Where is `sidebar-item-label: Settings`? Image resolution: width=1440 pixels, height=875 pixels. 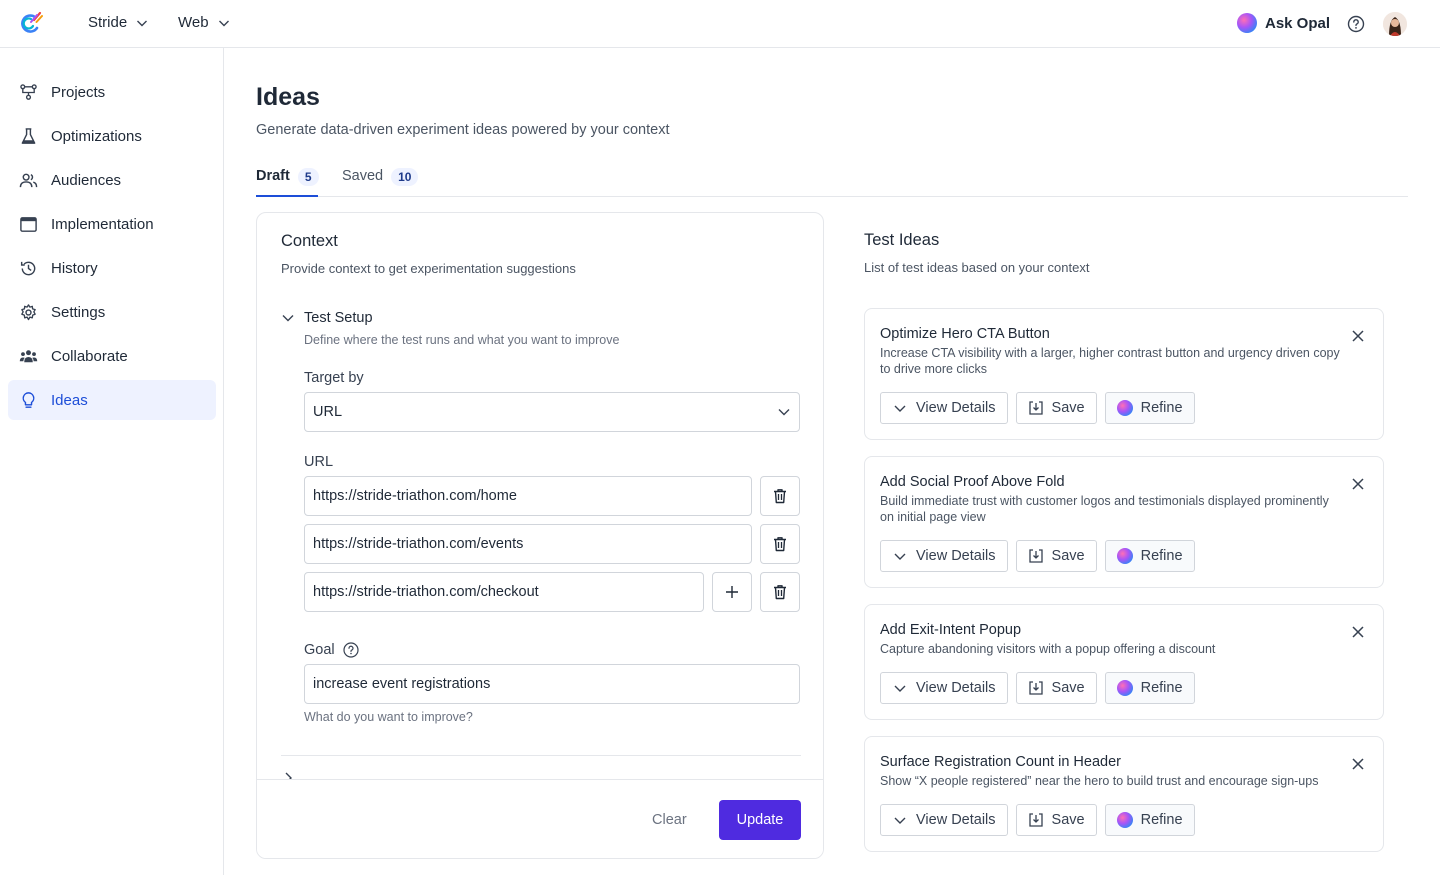
sidebar-item-label: Settings is located at coordinates (78, 312).